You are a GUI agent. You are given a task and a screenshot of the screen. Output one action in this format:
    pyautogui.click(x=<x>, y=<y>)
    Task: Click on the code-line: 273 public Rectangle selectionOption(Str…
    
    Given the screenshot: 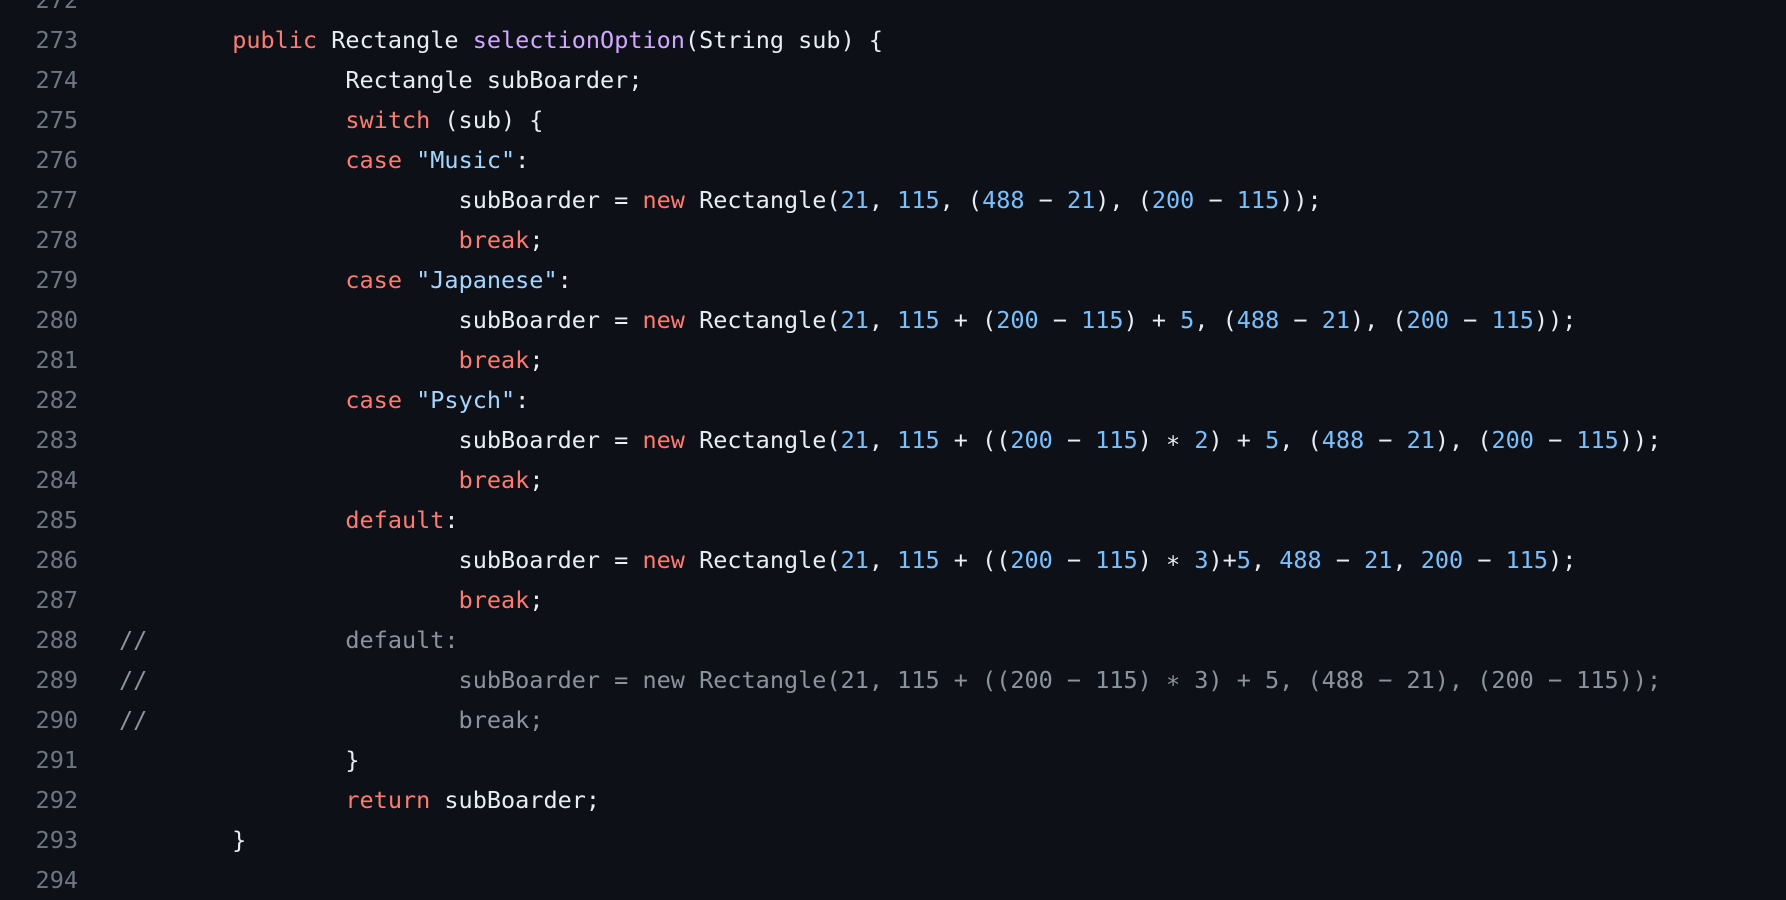 What is the action you would take?
    pyautogui.click(x=893, y=40)
    